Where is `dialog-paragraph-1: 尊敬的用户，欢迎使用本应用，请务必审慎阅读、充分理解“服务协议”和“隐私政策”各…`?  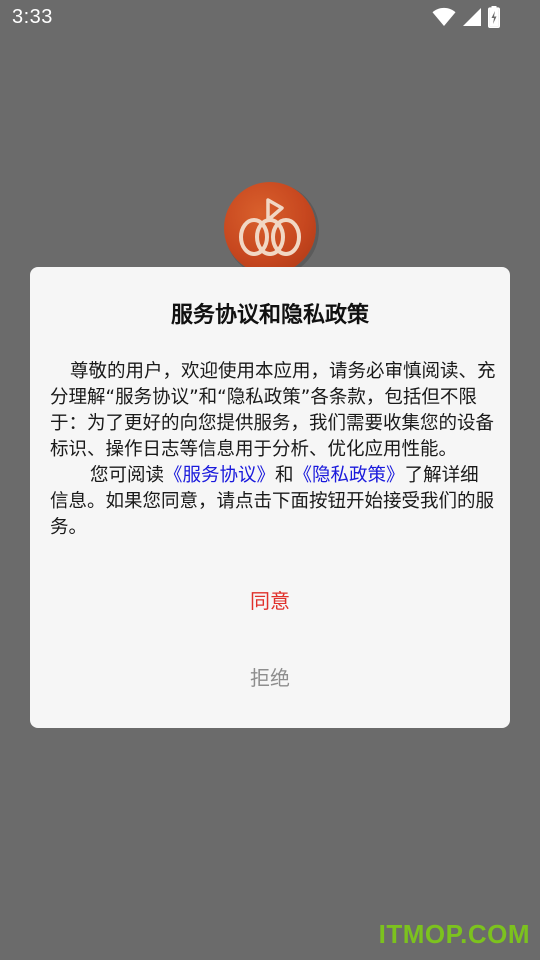
dialog-paragraph-1: 尊敬的用户，欢迎使用本应用，请务必审慎阅读、充分理解“服务协议”和“隐私政策”各… is located at coordinates (273, 411).